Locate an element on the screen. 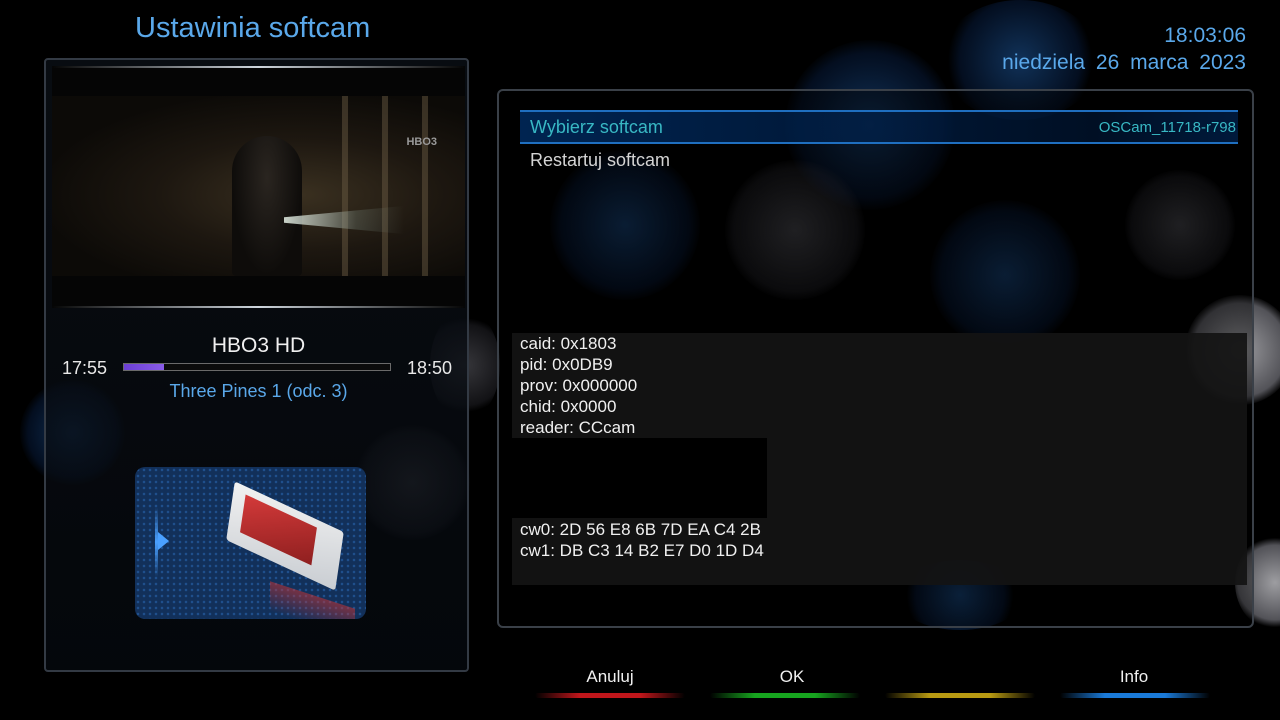 The height and width of the screenshot is (720, 1280). event-start-time: 17:55 is located at coordinates (85, 368).